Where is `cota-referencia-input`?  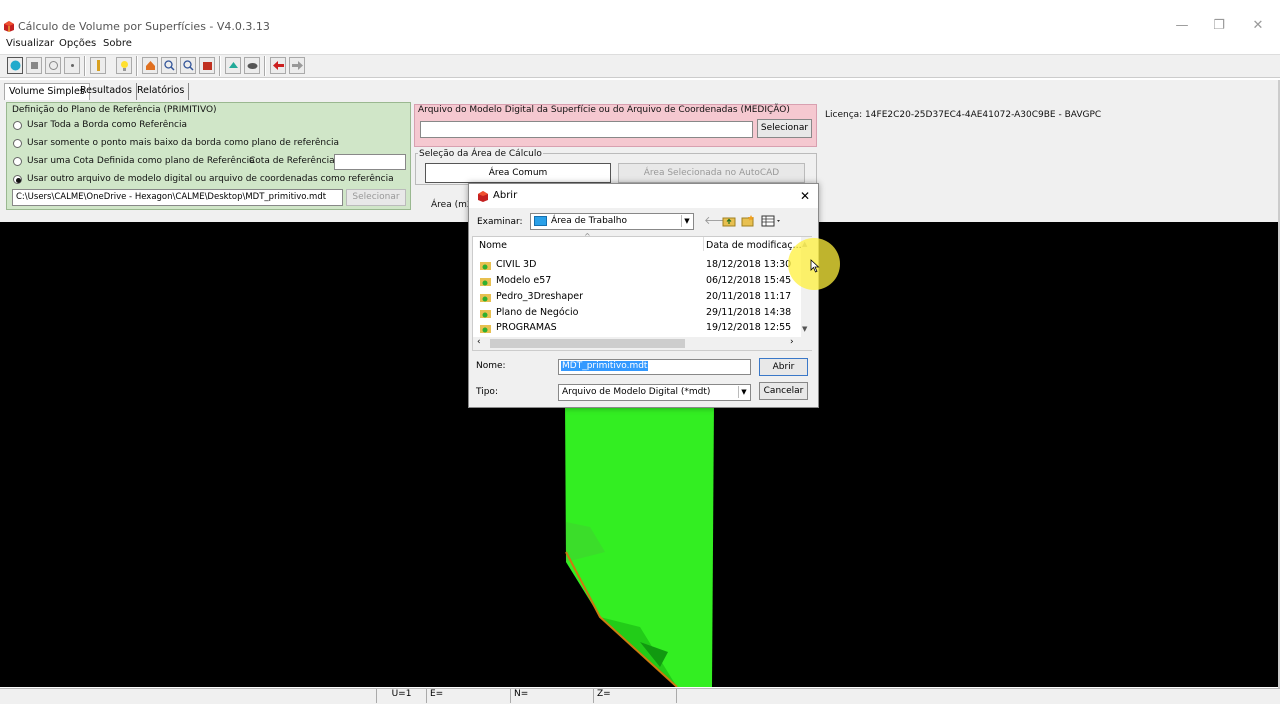 cota-referencia-input is located at coordinates (370, 162).